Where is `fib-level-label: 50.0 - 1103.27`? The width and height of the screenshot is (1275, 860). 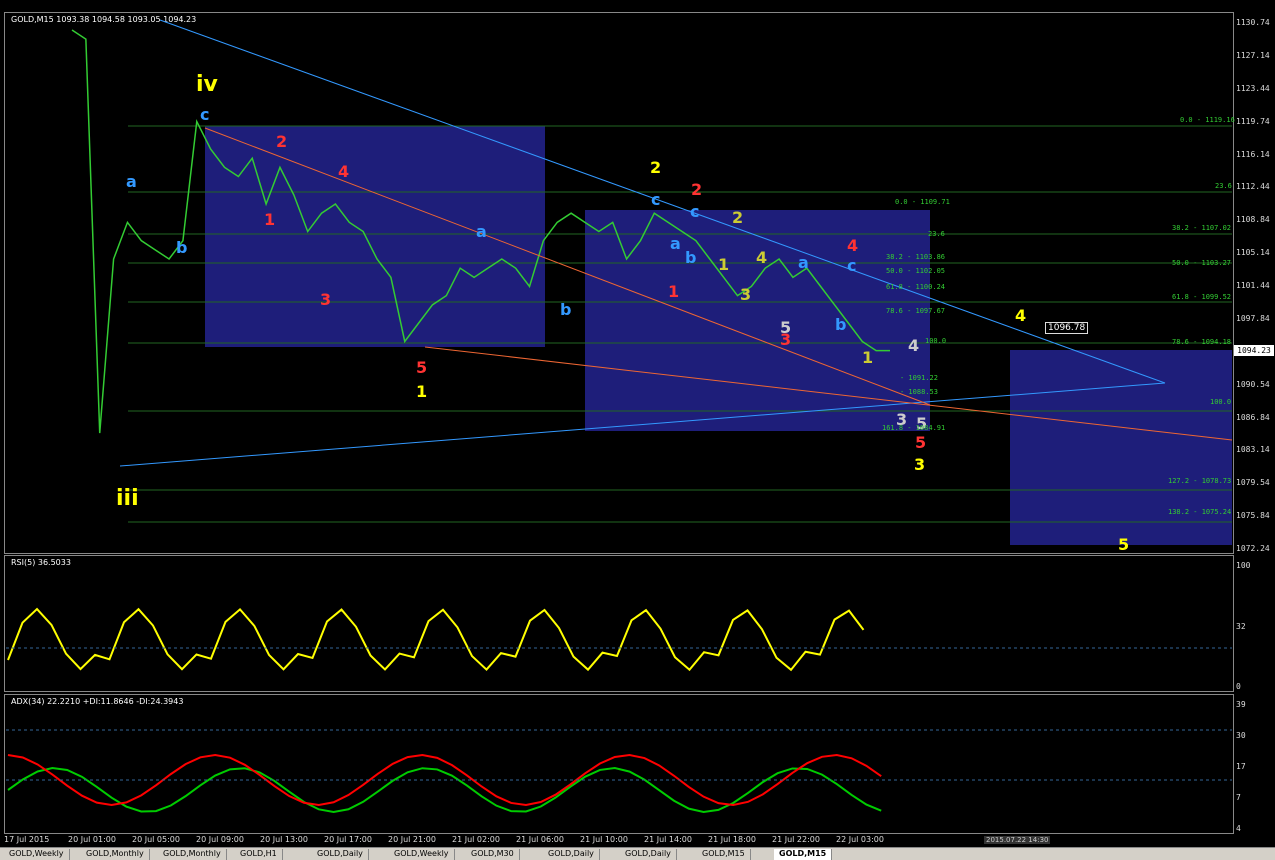
fib-level-label: 50.0 - 1103.27 is located at coordinates (1202, 263).